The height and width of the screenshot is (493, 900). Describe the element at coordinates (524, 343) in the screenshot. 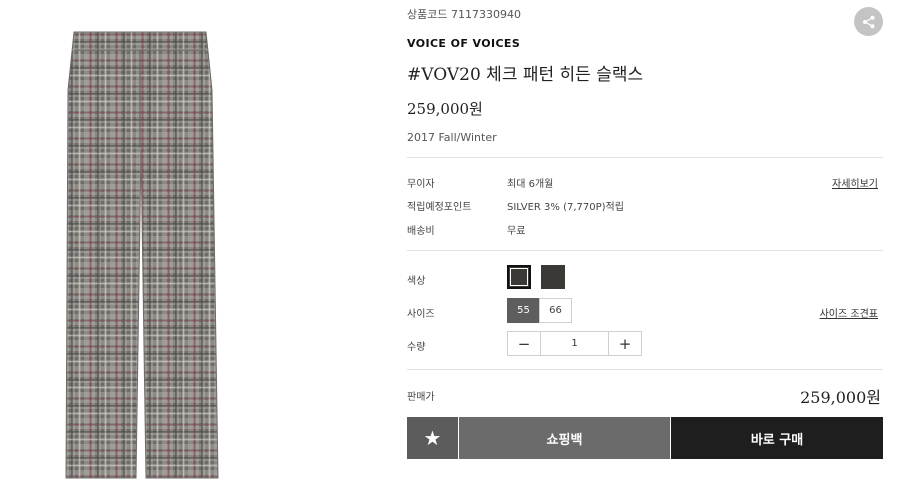

I see `quantity-decrease-button: −` at that location.